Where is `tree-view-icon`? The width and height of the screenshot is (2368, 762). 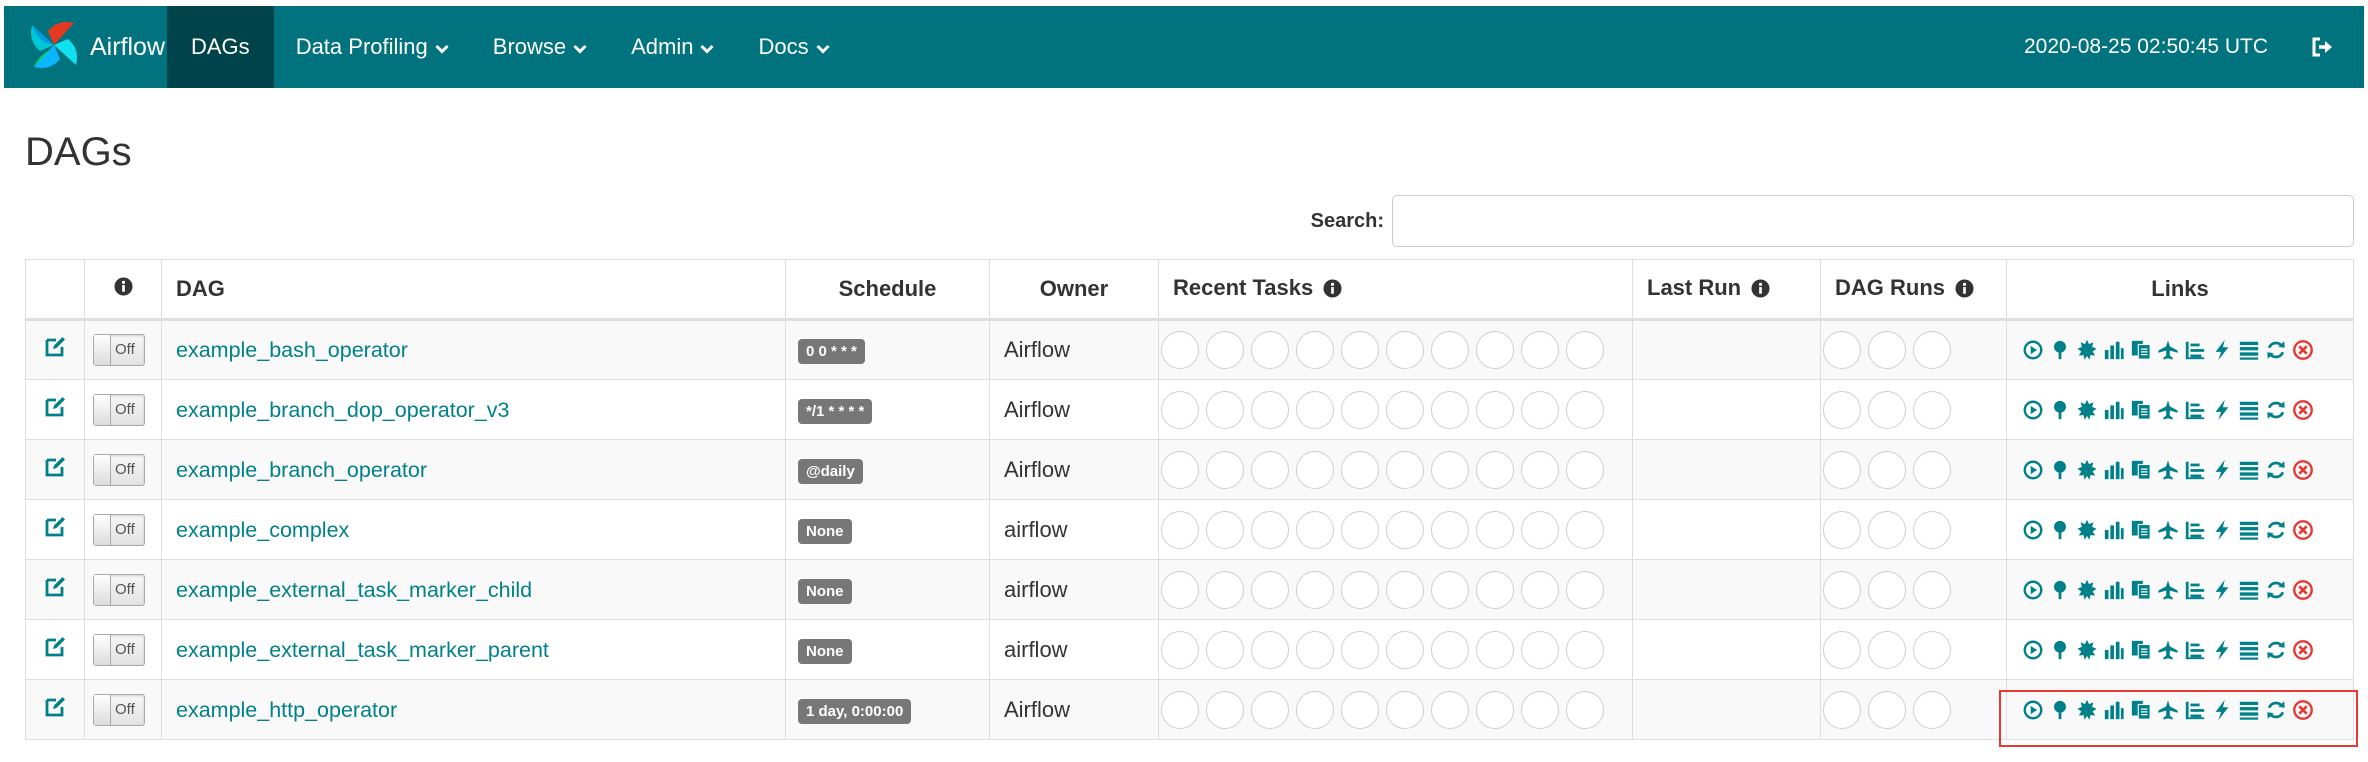
tree-view-icon is located at coordinates (2060, 590).